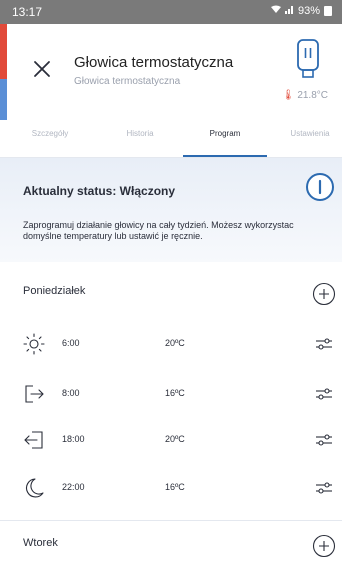  Describe the element at coordinates (288, 95) in the screenshot. I see `thermometer-icon: 🌡︎` at that location.